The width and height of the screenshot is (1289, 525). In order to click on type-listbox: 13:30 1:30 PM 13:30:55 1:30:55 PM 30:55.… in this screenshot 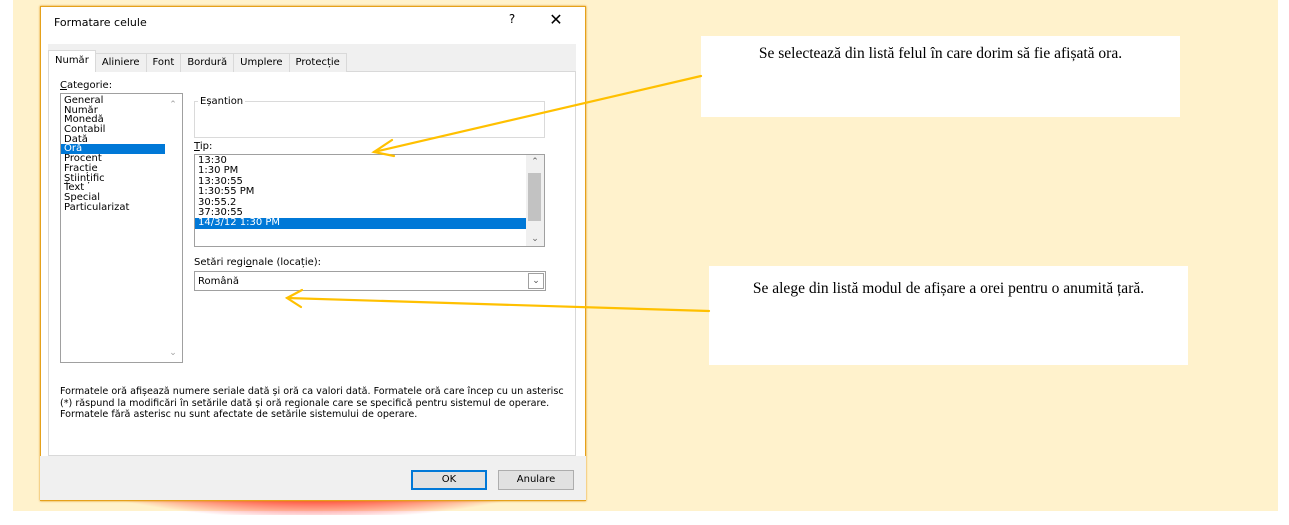, I will do `click(369, 200)`.